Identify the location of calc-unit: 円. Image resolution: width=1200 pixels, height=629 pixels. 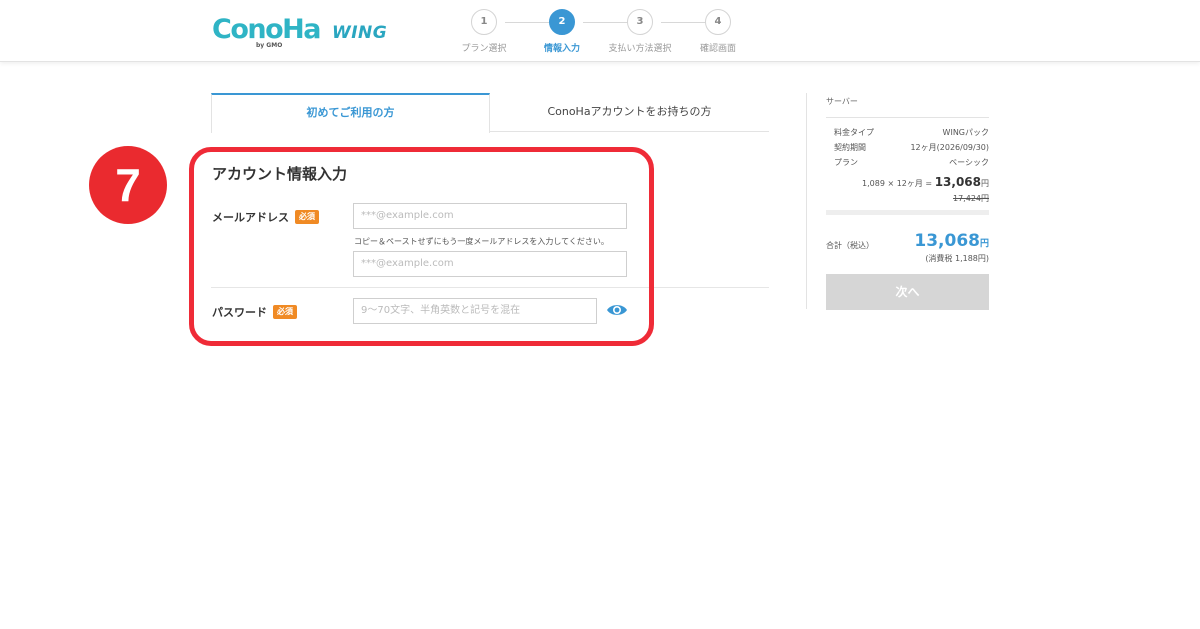
(985, 183).